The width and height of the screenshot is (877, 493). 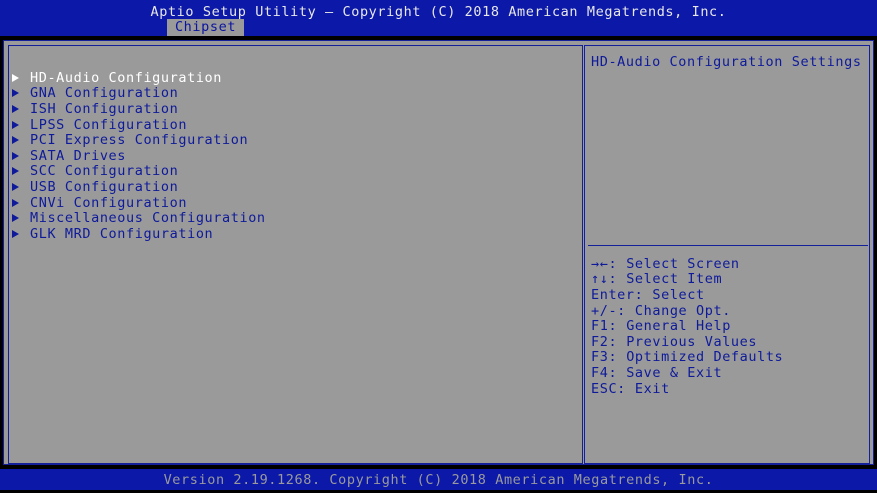 What do you see at coordinates (652, 388) in the screenshot?
I see `key-action: Exit` at bounding box center [652, 388].